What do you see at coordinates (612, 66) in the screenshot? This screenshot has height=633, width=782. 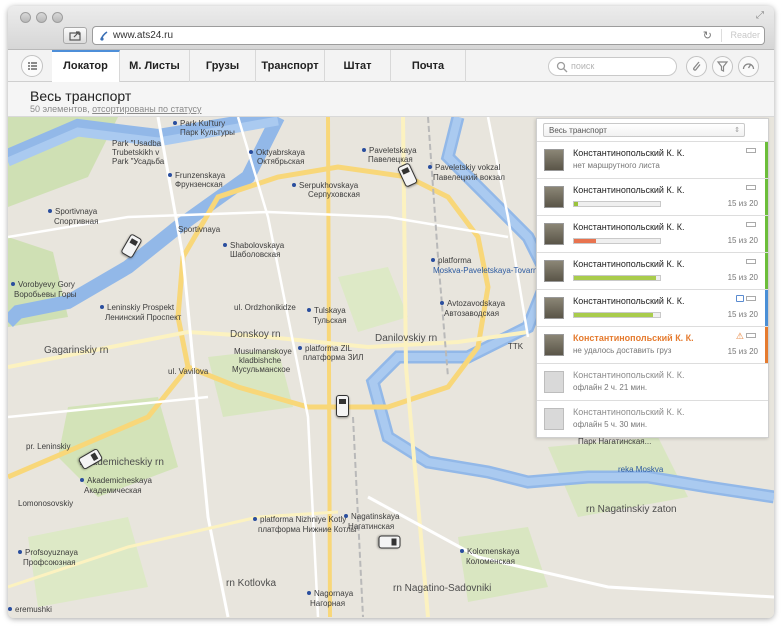 I see `search-input: поиск` at bounding box center [612, 66].